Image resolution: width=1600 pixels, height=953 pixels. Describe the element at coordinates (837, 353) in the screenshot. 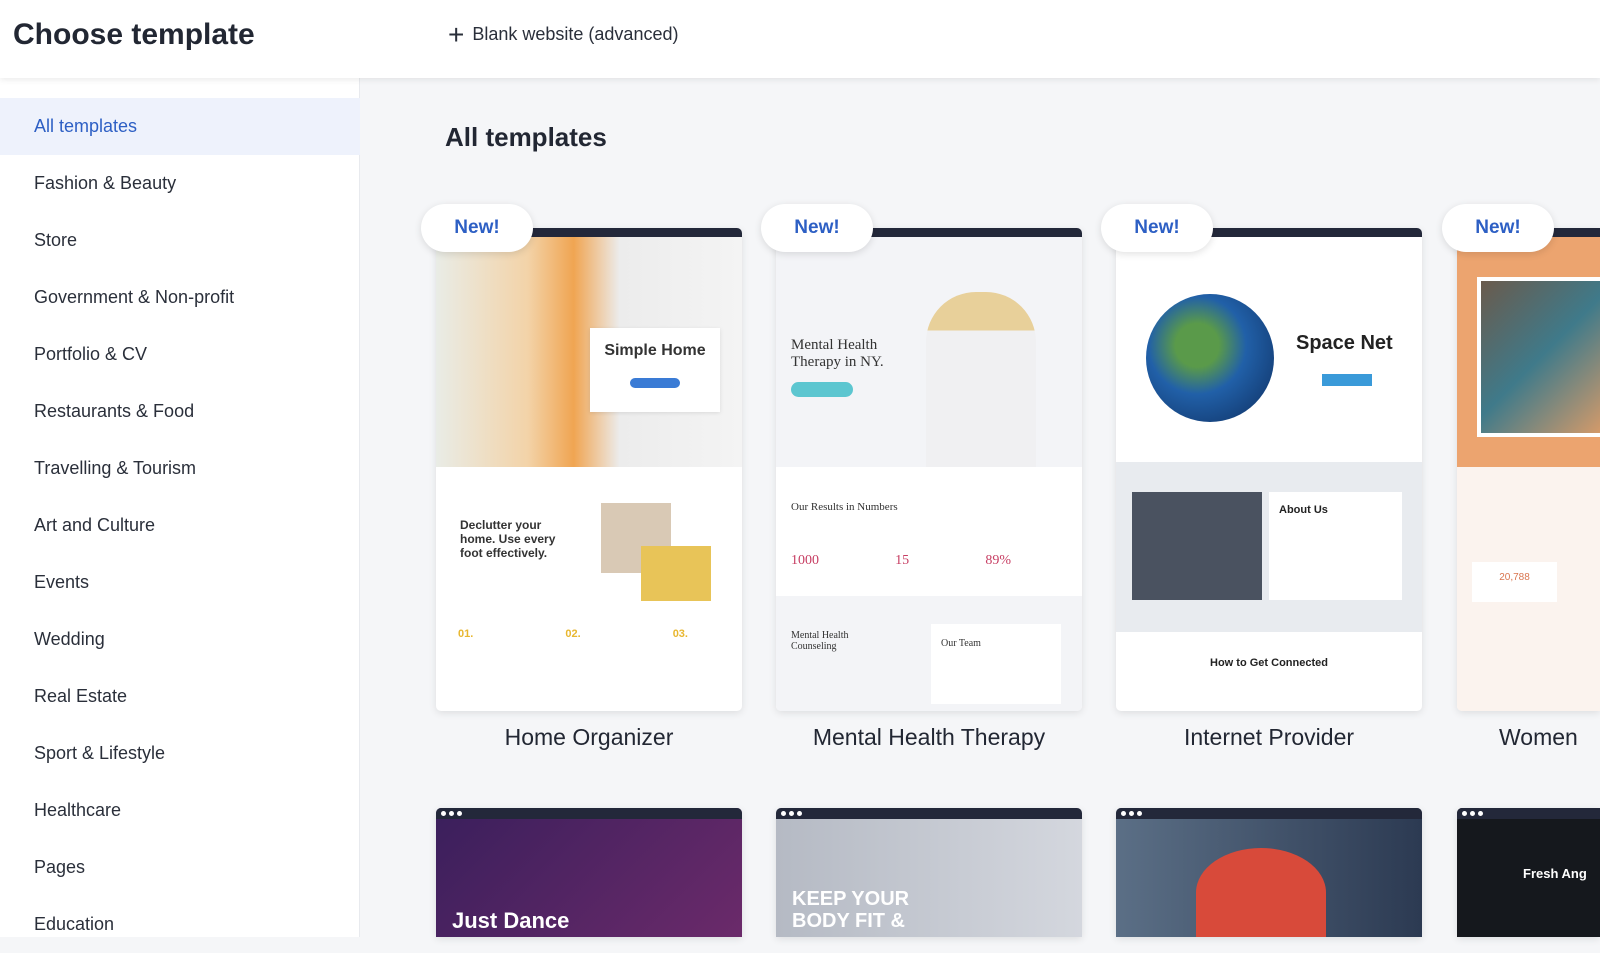

I see `preview-headline: Mental Health Therapy in NY.` at that location.